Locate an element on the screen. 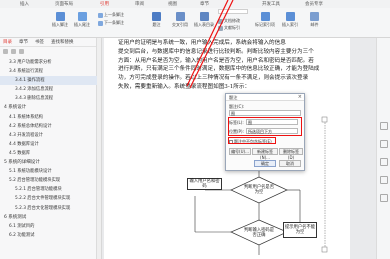 This screenshot has height=259, width=390. toc-item: 5.1 系统功能模块设计 is located at coordinates (48, 171).